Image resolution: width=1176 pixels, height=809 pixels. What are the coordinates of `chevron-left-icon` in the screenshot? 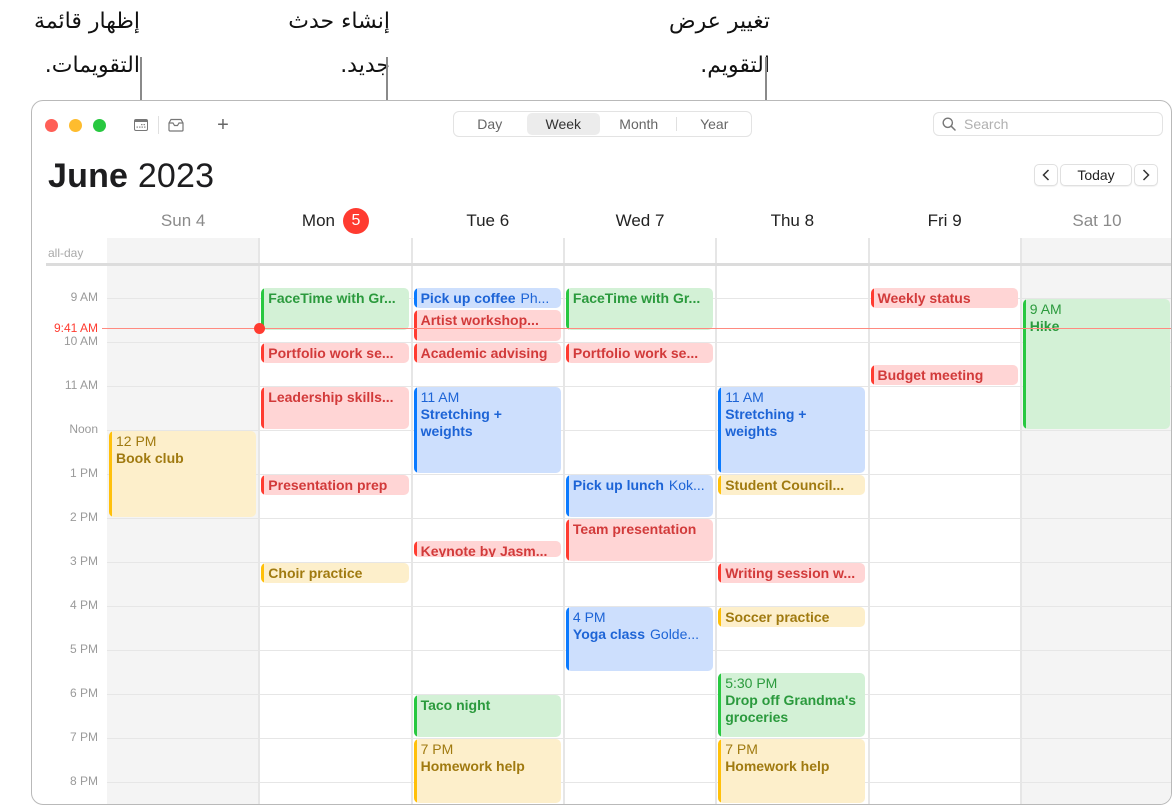 It's located at (1046, 175).